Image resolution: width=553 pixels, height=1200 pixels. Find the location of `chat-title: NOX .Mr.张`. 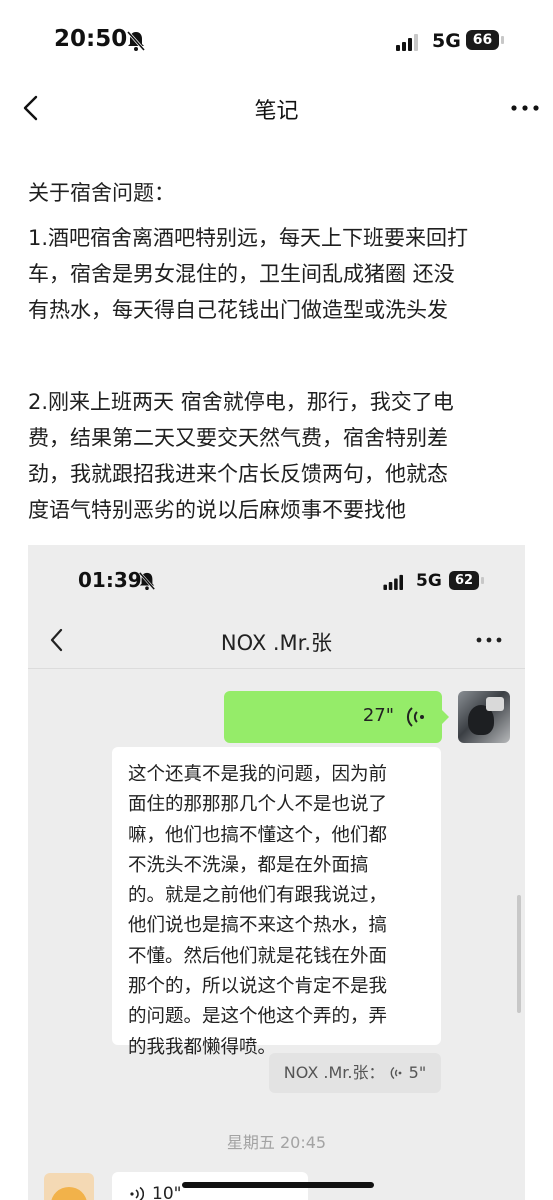

chat-title: NOX .Mr.张 is located at coordinates (276, 643).